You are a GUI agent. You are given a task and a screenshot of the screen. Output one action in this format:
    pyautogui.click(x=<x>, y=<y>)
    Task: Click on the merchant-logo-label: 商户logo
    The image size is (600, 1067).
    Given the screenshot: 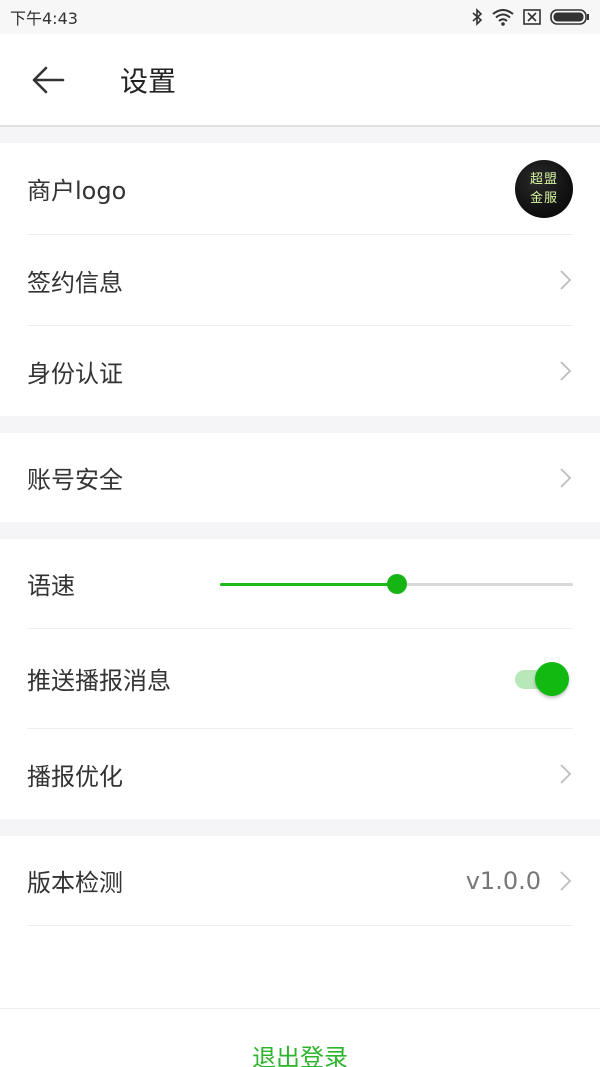 What is the action you would take?
    pyautogui.click(x=77, y=191)
    